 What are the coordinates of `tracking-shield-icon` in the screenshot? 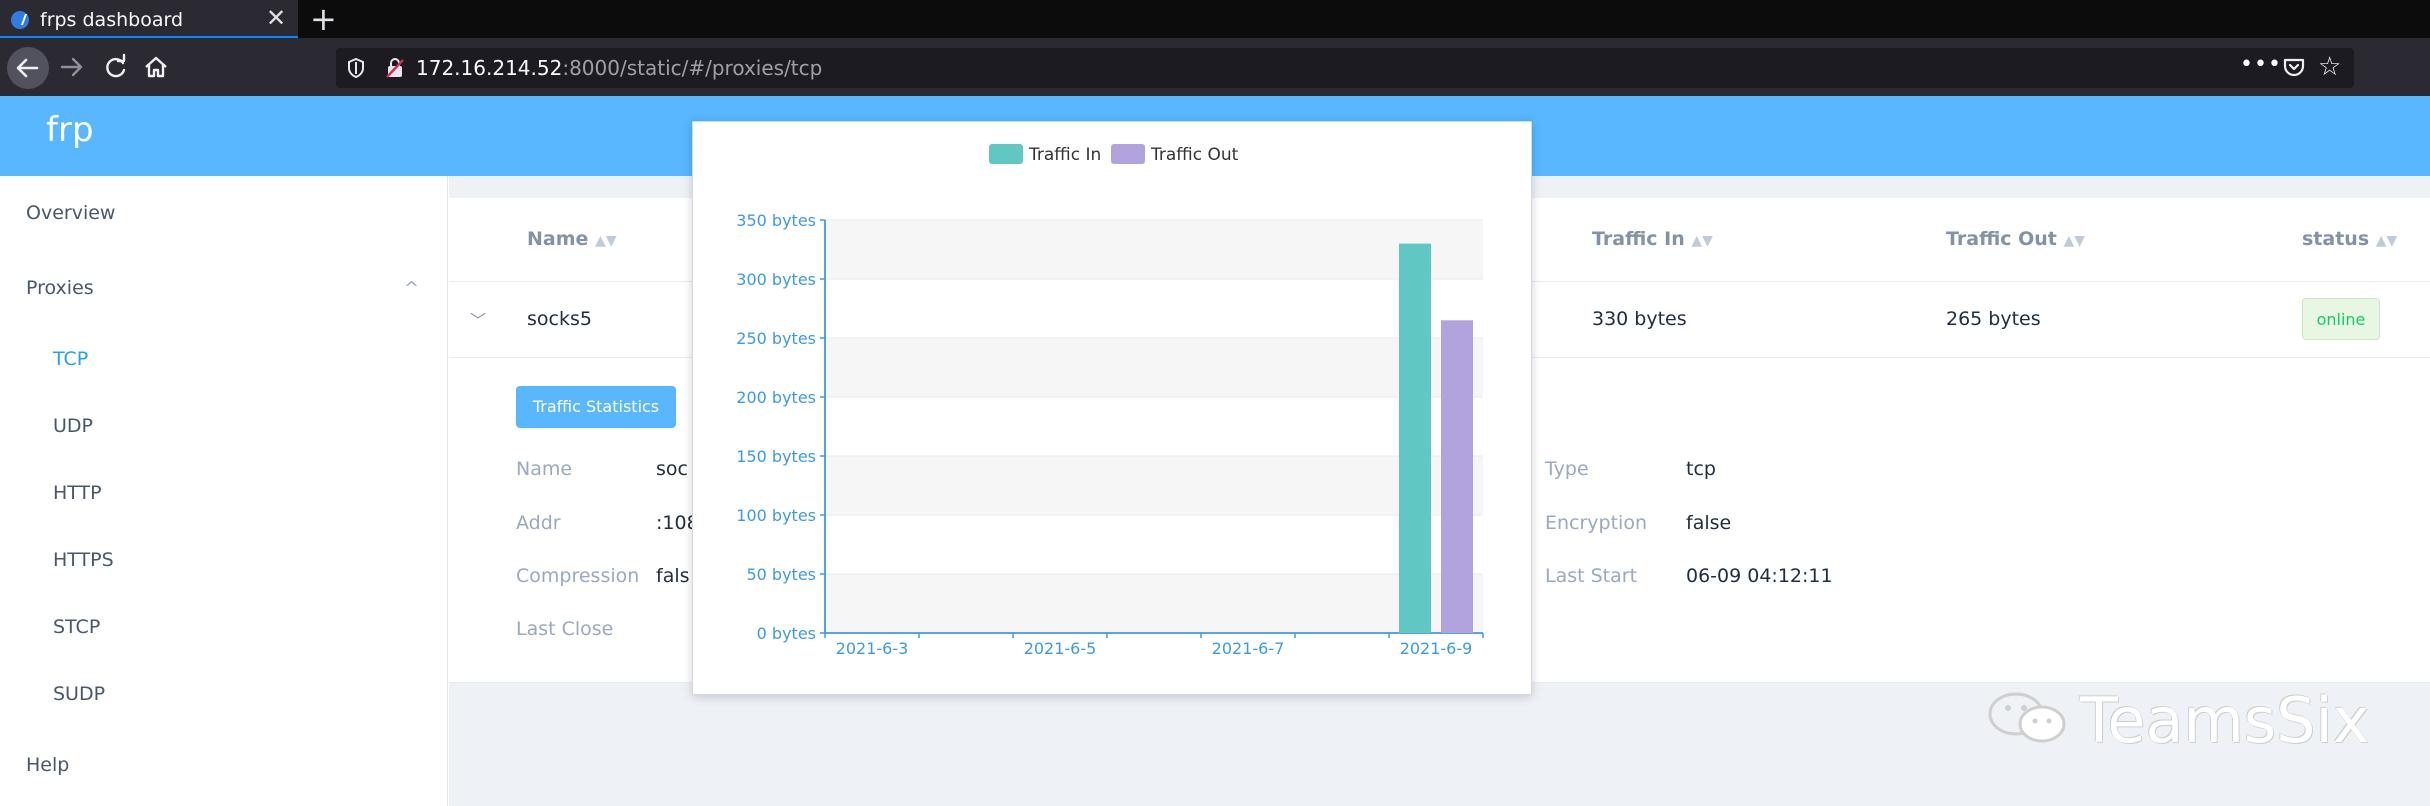 It's located at (356, 68).